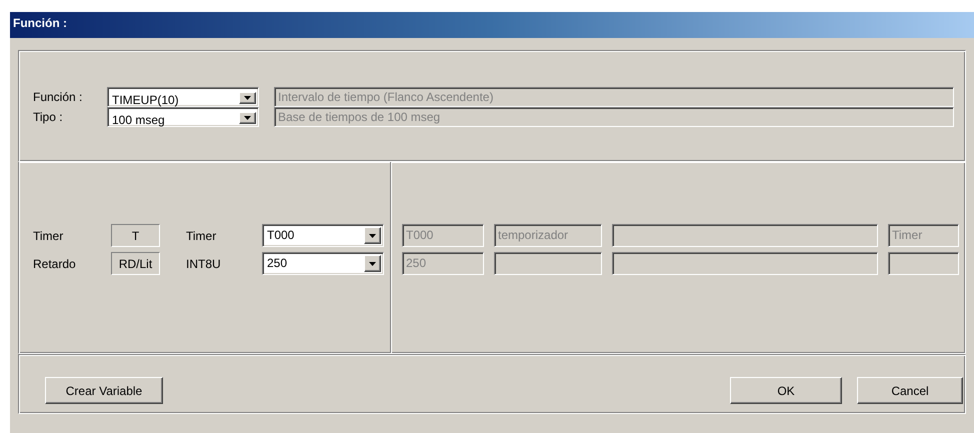  I want to click on parameter-label: Timer, so click(48, 235).